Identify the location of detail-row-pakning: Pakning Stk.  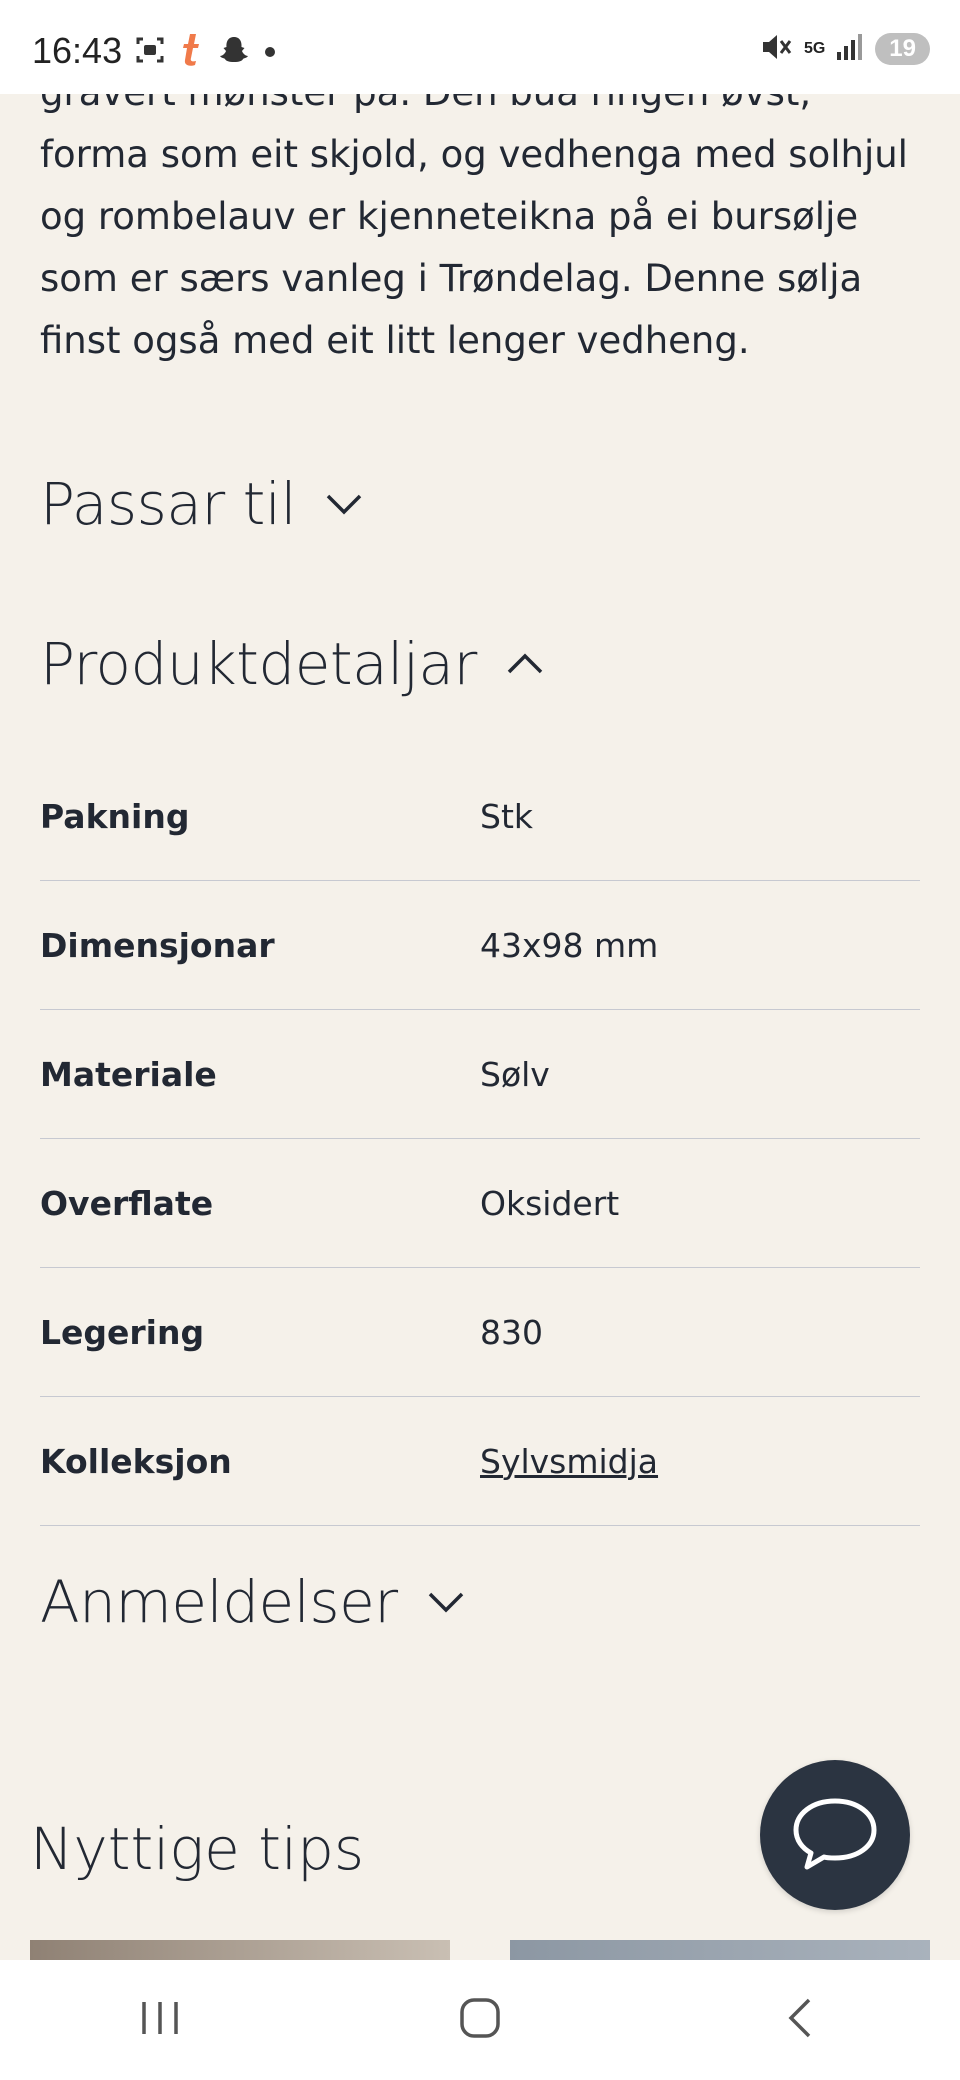
(480, 816).